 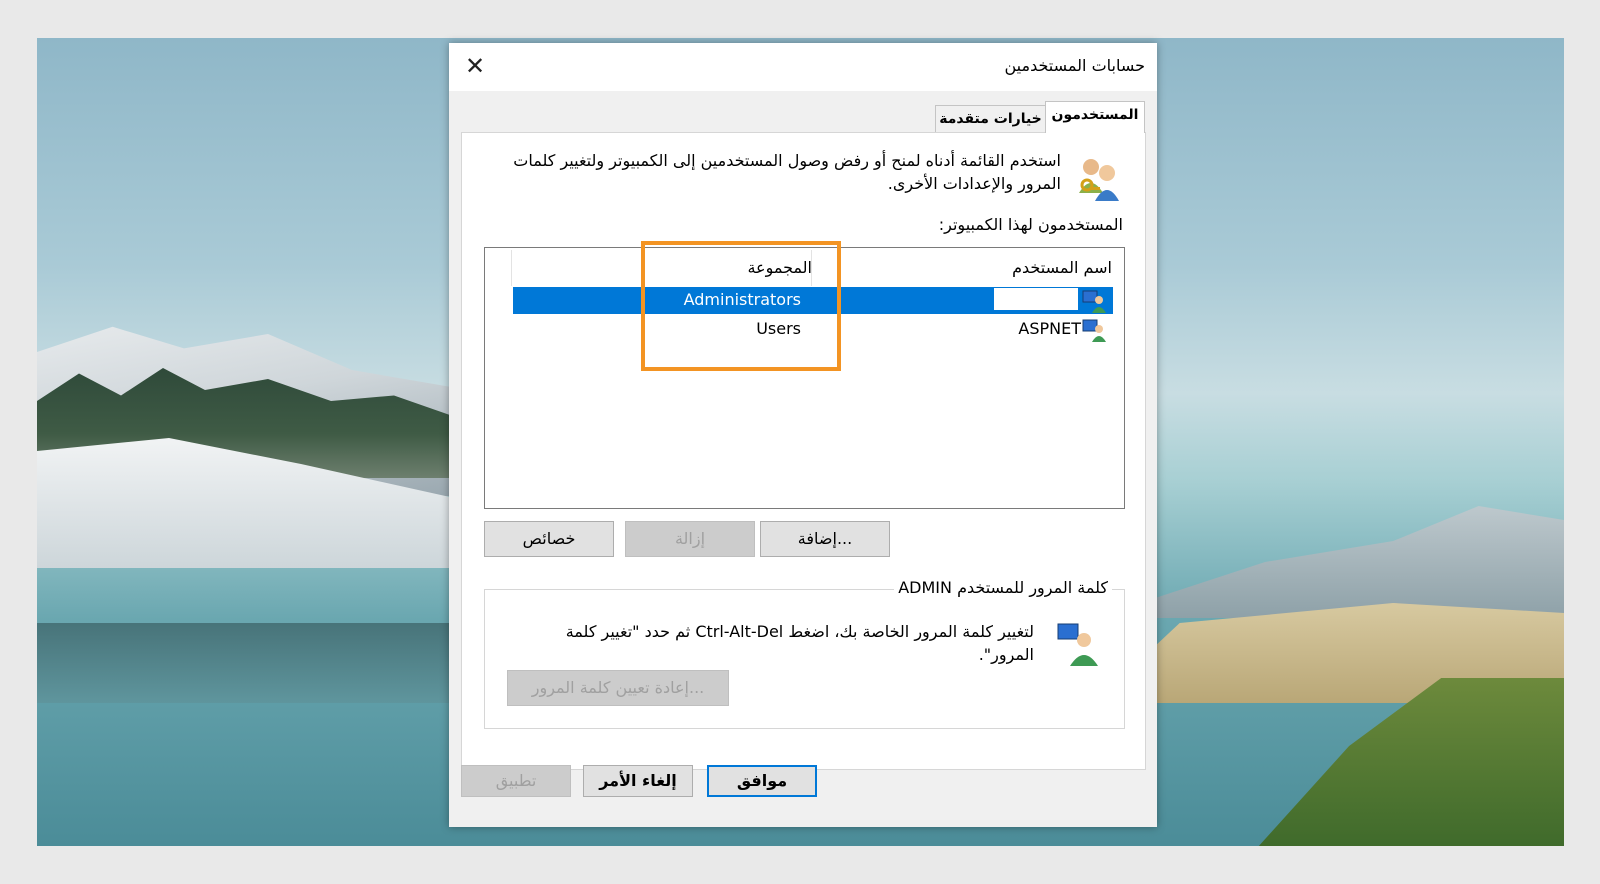 What do you see at coordinates (803, 67) in the screenshot?
I see `title-bar: حسابات المستخدمين ✕` at bounding box center [803, 67].